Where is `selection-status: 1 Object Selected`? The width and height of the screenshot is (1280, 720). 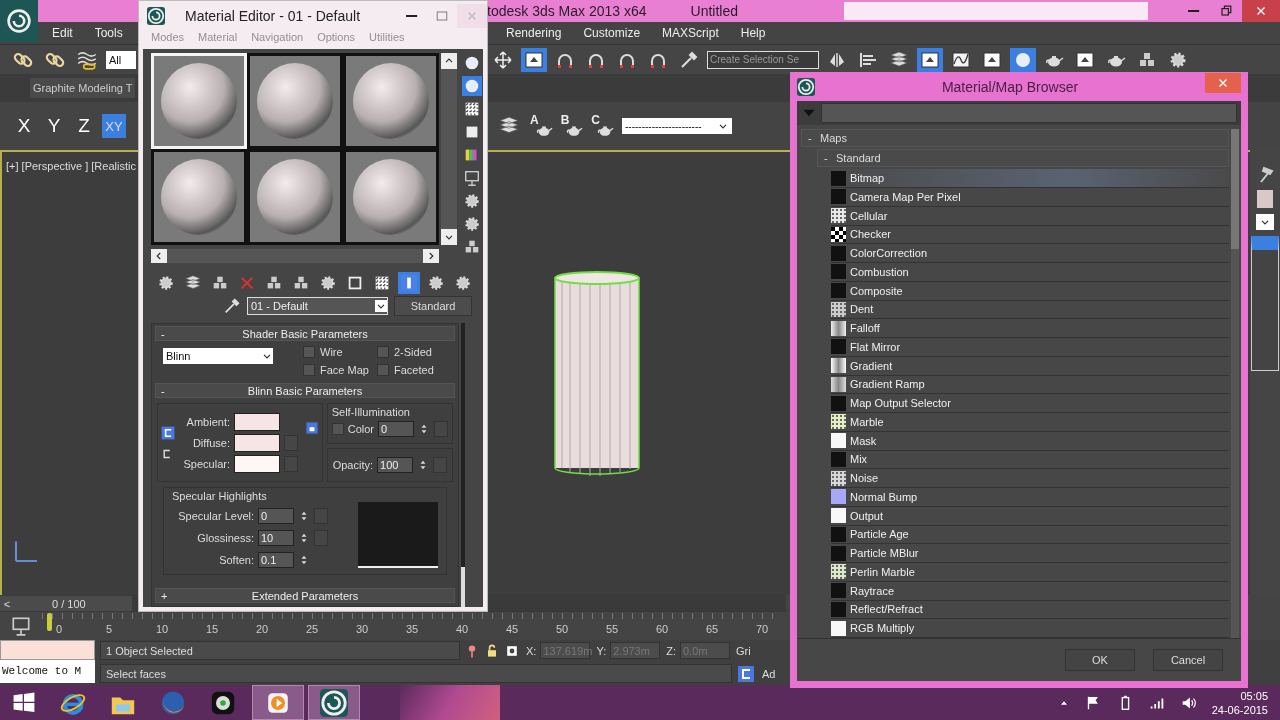
selection-status: 1 Object Selected is located at coordinates (280, 650).